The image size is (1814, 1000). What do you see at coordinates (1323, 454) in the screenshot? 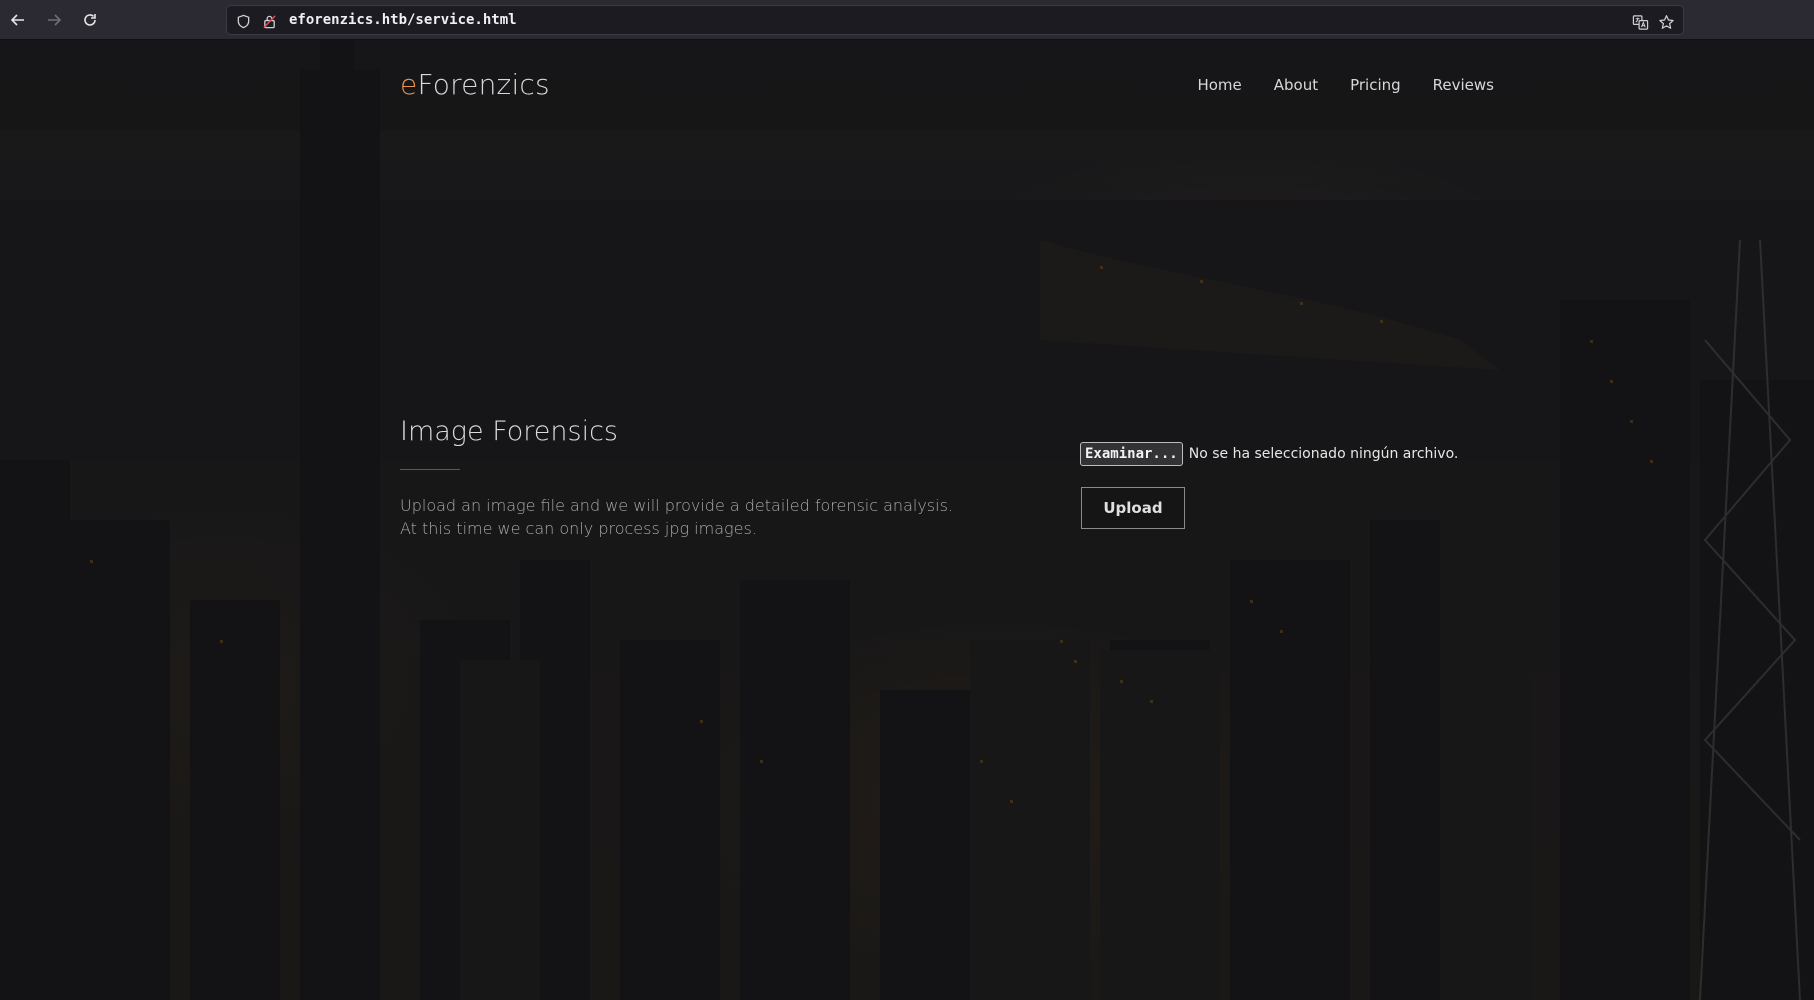
I see `file-status-text: No se ha seleccionado ningún archivo.` at bounding box center [1323, 454].